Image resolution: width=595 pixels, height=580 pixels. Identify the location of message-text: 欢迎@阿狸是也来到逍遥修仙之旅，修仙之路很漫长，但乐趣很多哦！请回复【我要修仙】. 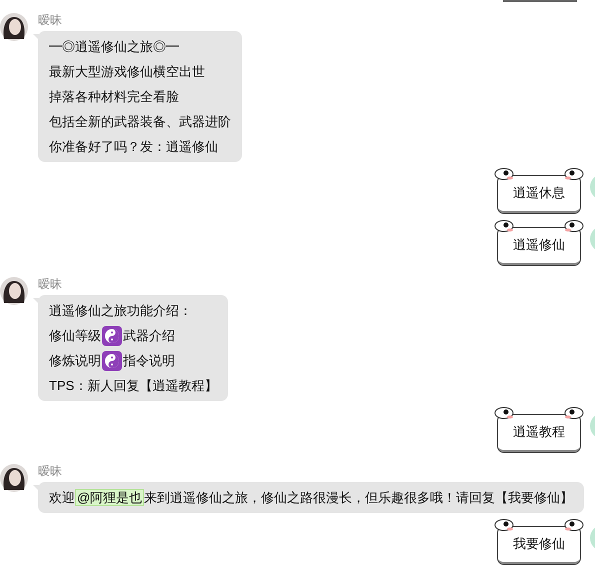
(311, 498).